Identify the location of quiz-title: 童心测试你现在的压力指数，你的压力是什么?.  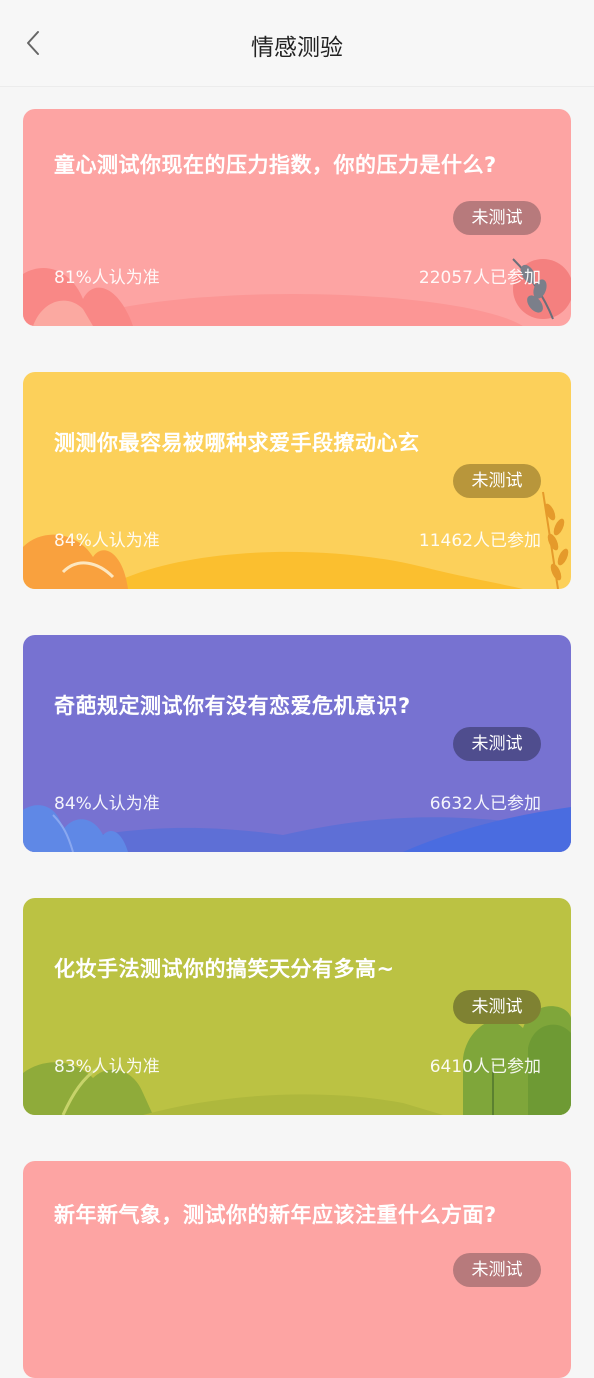
(275, 165).